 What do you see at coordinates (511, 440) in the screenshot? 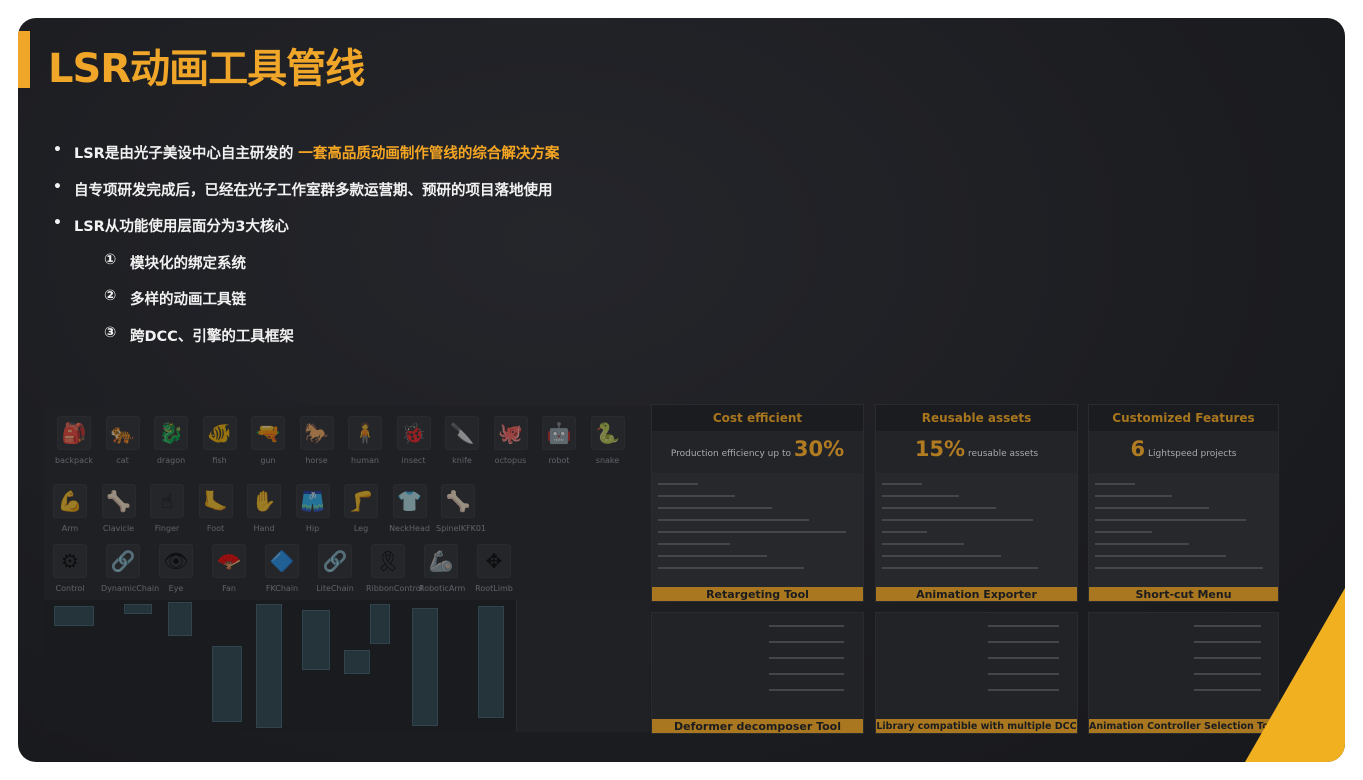
I see `module-octopus: 🐙 octopus` at bounding box center [511, 440].